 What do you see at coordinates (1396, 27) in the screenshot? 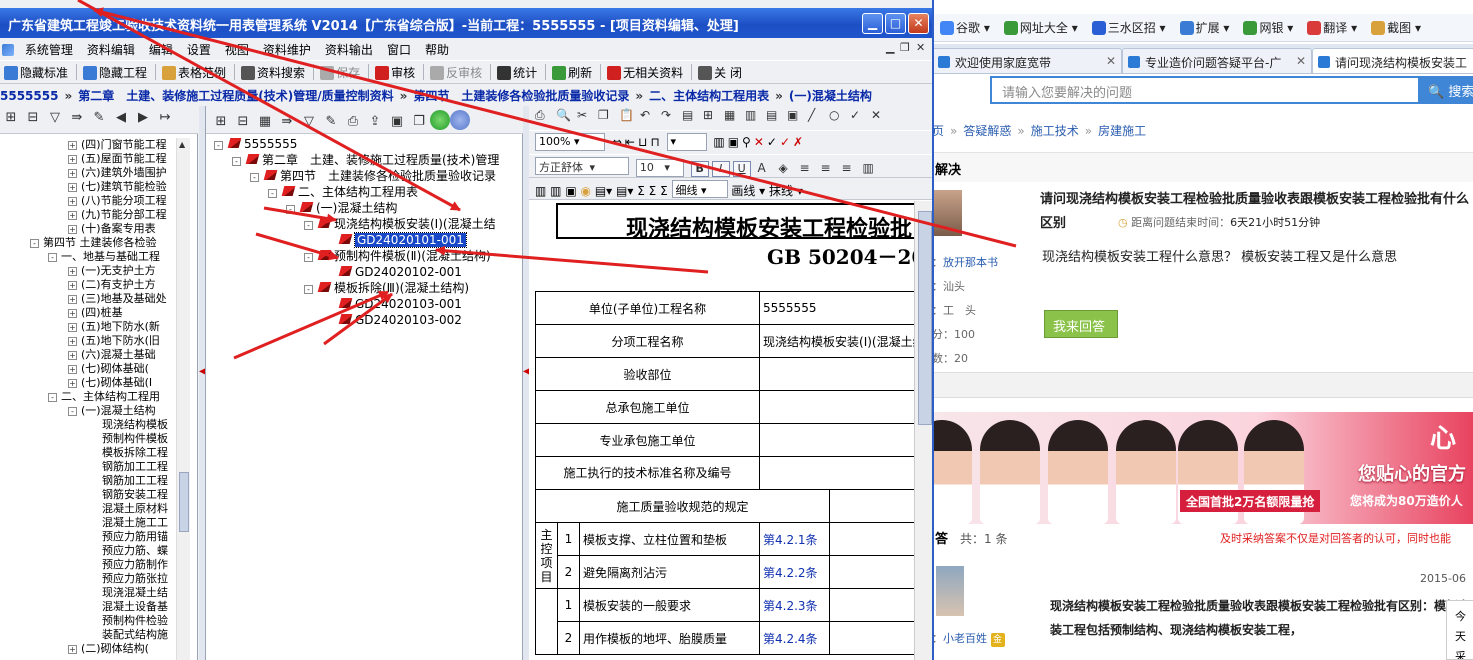
I see `bookmark-6: 截图 ▾` at bounding box center [1396, 27].